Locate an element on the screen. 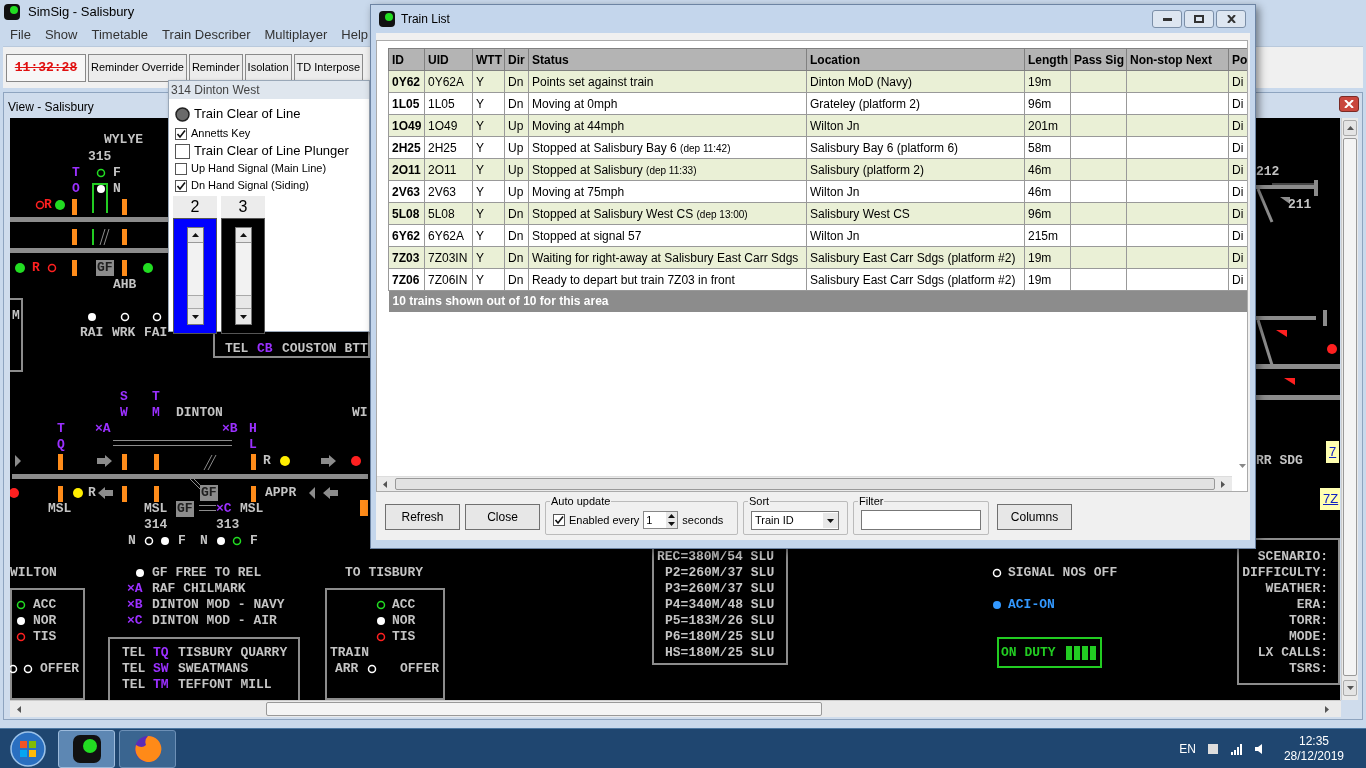 This screenshot has height=768, width=1366. menu-item: Multiplayer is located at coordinates (296, 35).